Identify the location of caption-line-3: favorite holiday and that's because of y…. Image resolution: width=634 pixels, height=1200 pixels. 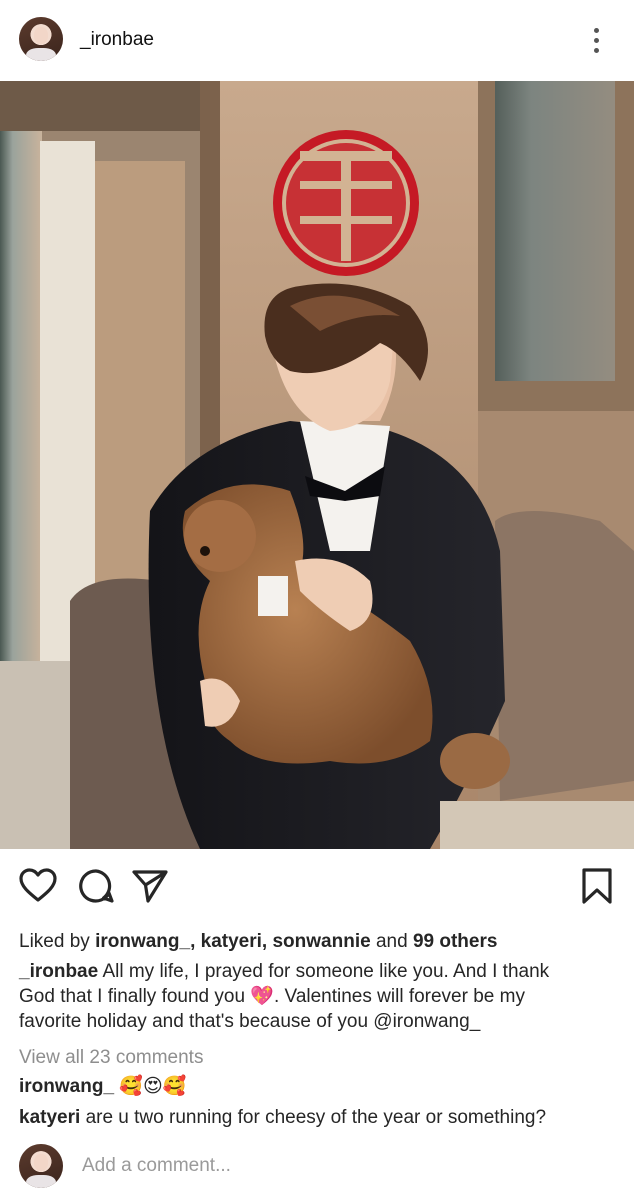
(249, 1021).